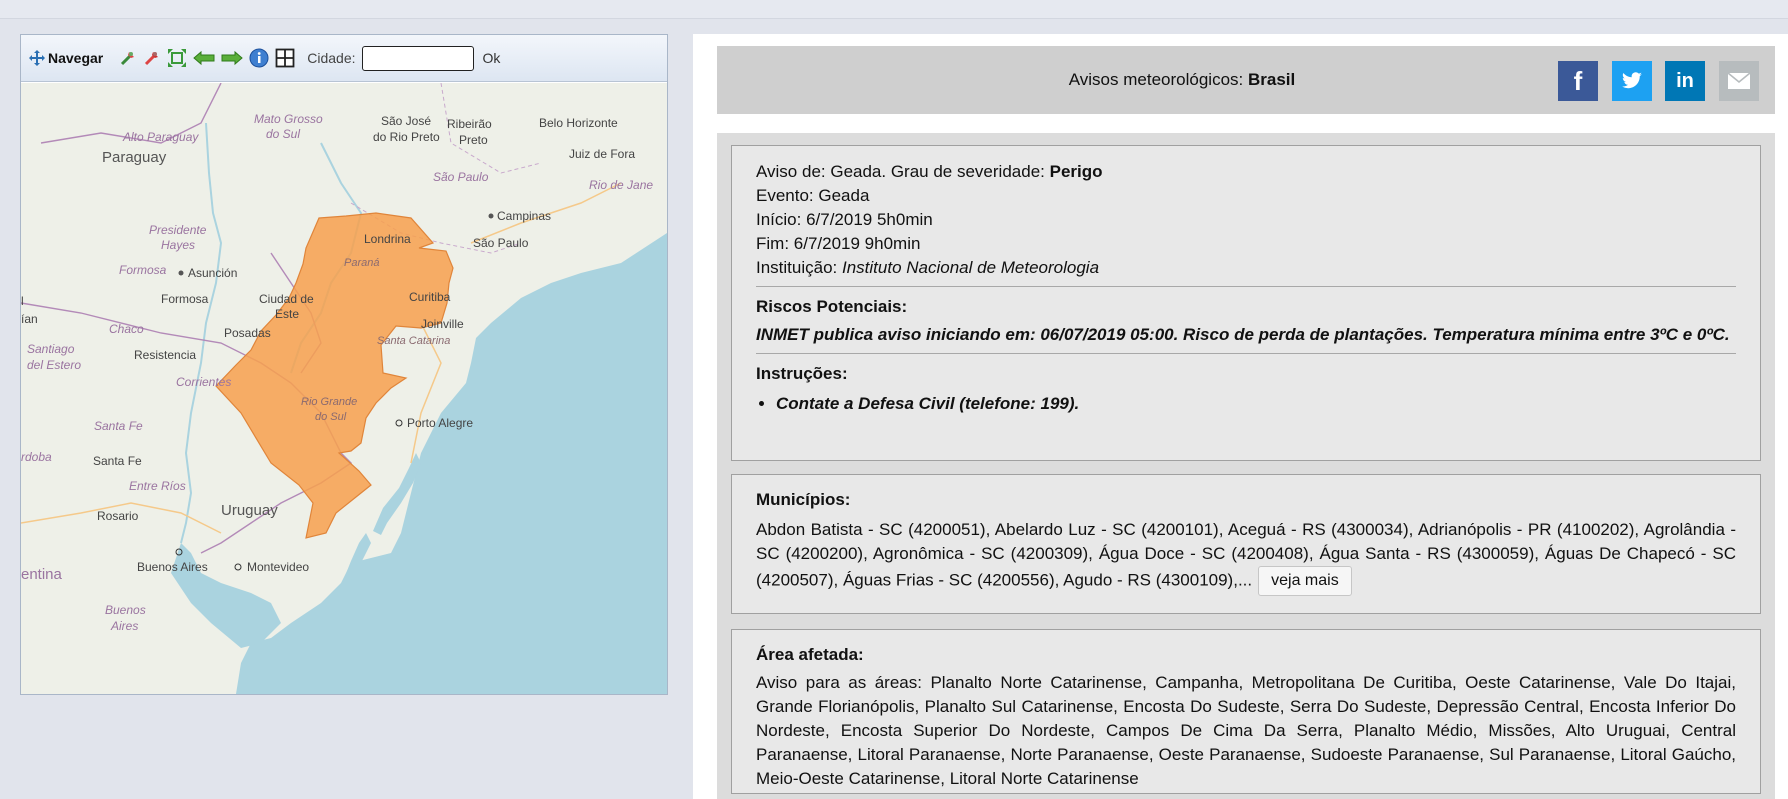  I want to click on map-label: Preto, so click(473, 140).